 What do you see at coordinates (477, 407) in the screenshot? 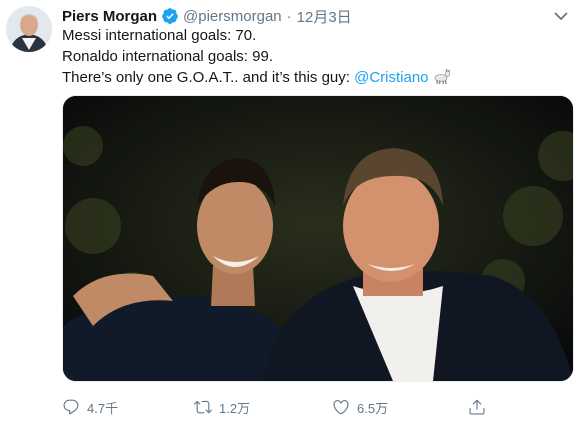
I see `share-icon` at bounding box center [477, 407].